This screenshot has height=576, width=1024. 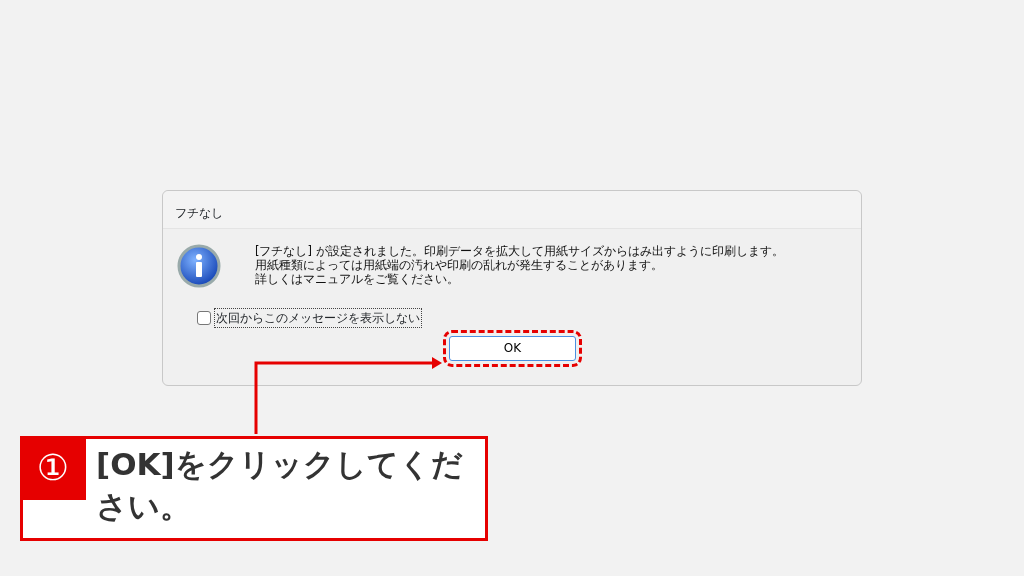 I want to click on checkbox, so click(x=204, y=318).